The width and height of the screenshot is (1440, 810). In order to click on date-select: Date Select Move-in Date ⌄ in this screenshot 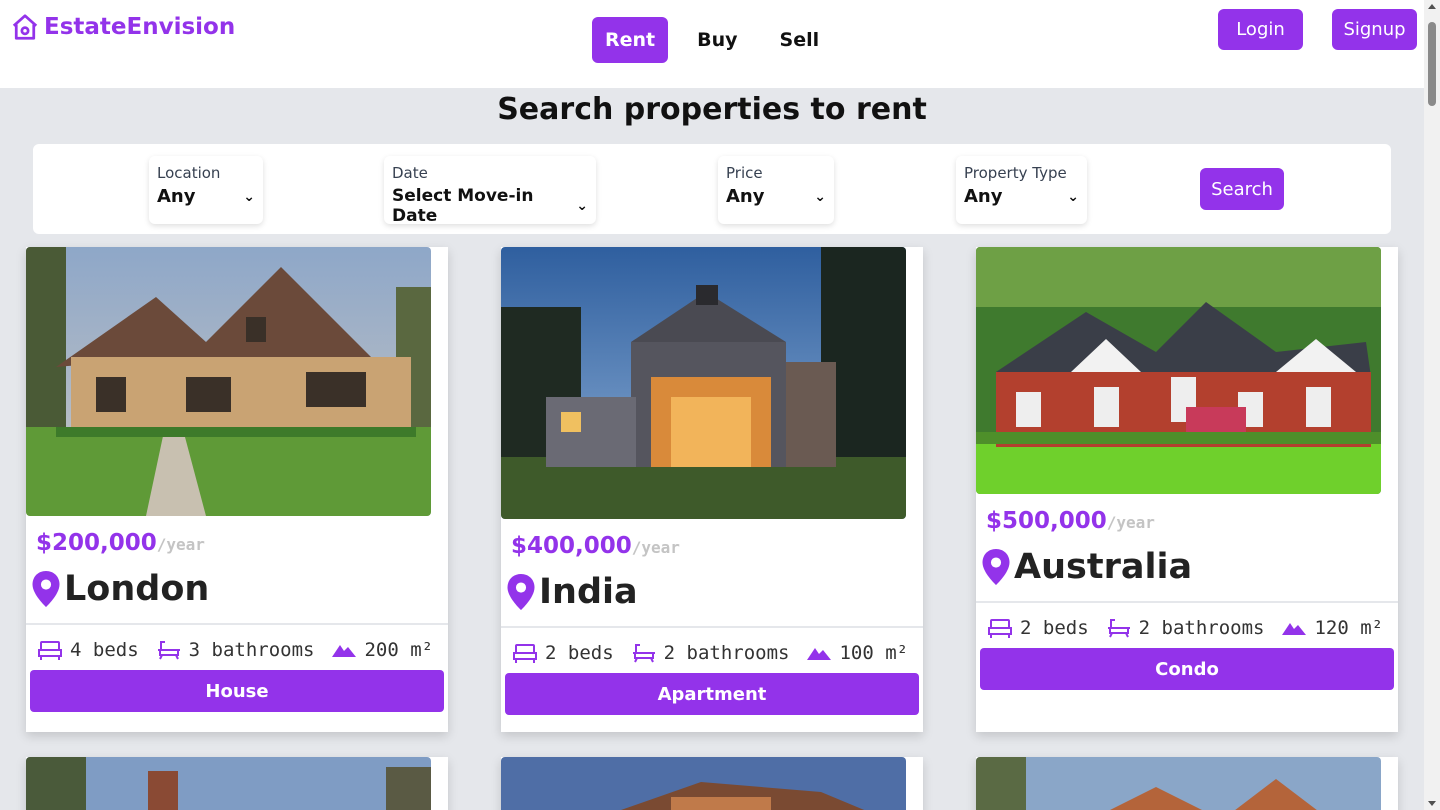, I will do `click(490, 191)`.